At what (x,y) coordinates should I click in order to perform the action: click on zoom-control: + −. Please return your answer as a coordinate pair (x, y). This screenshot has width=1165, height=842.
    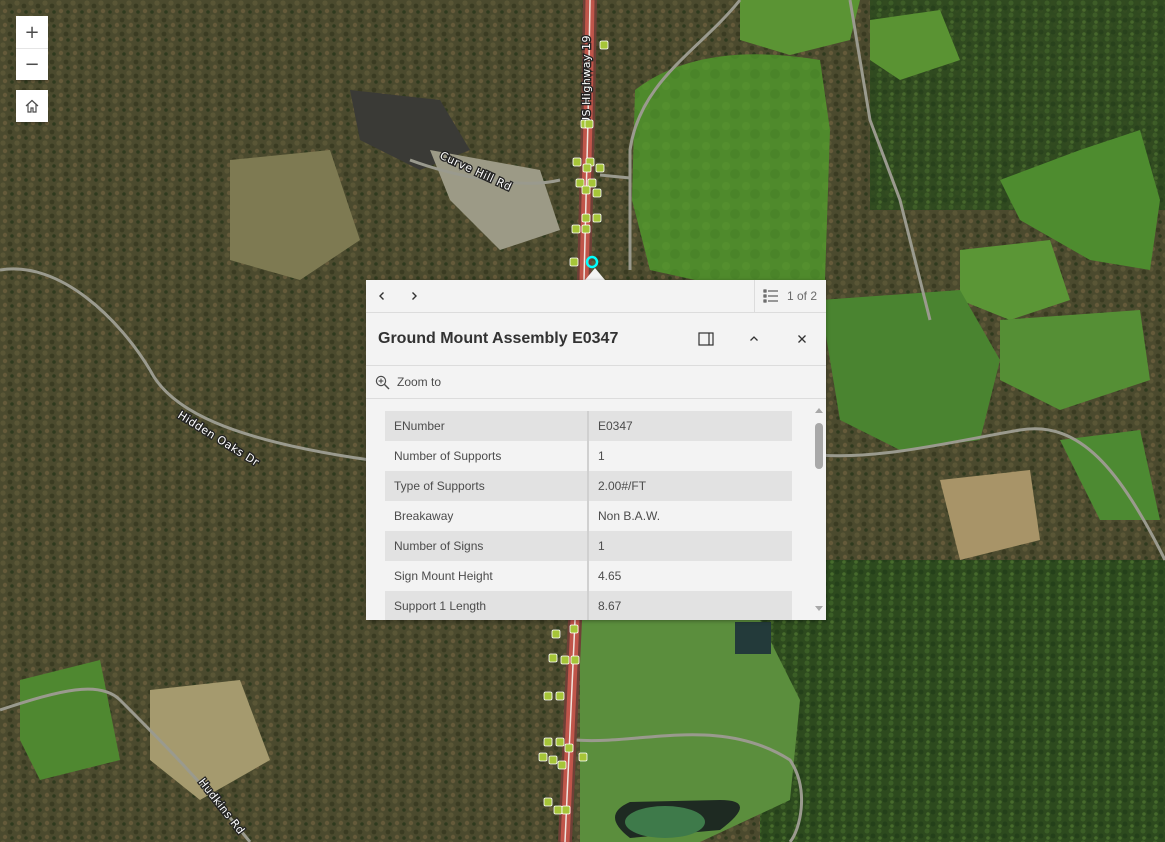
    Looking at the image, I should click on (32, 48).